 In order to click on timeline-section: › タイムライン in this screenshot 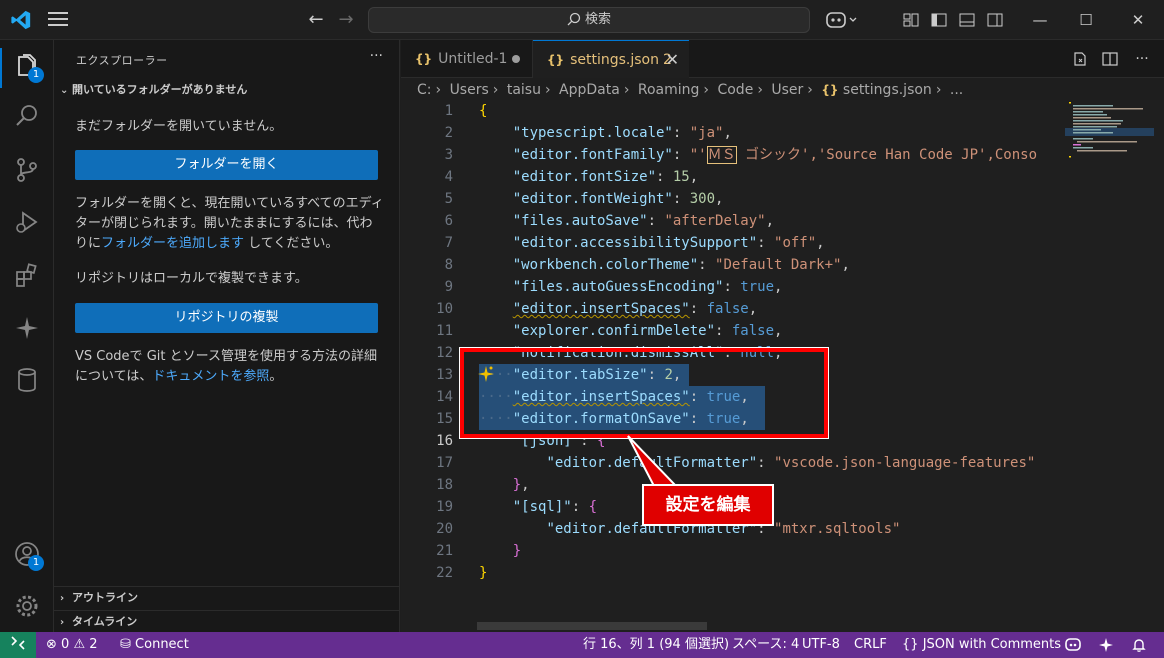, I will do `click(227, 621)`.